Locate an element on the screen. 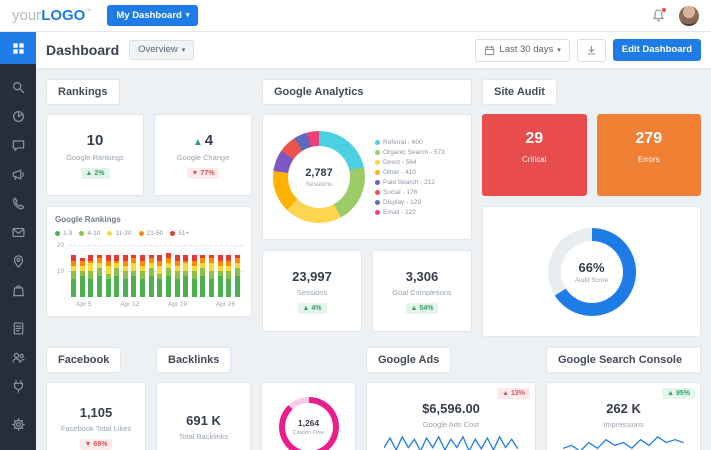 This screenshot has width=711, height=450. legend-item: 51+ is located at coordinates (179, 233).